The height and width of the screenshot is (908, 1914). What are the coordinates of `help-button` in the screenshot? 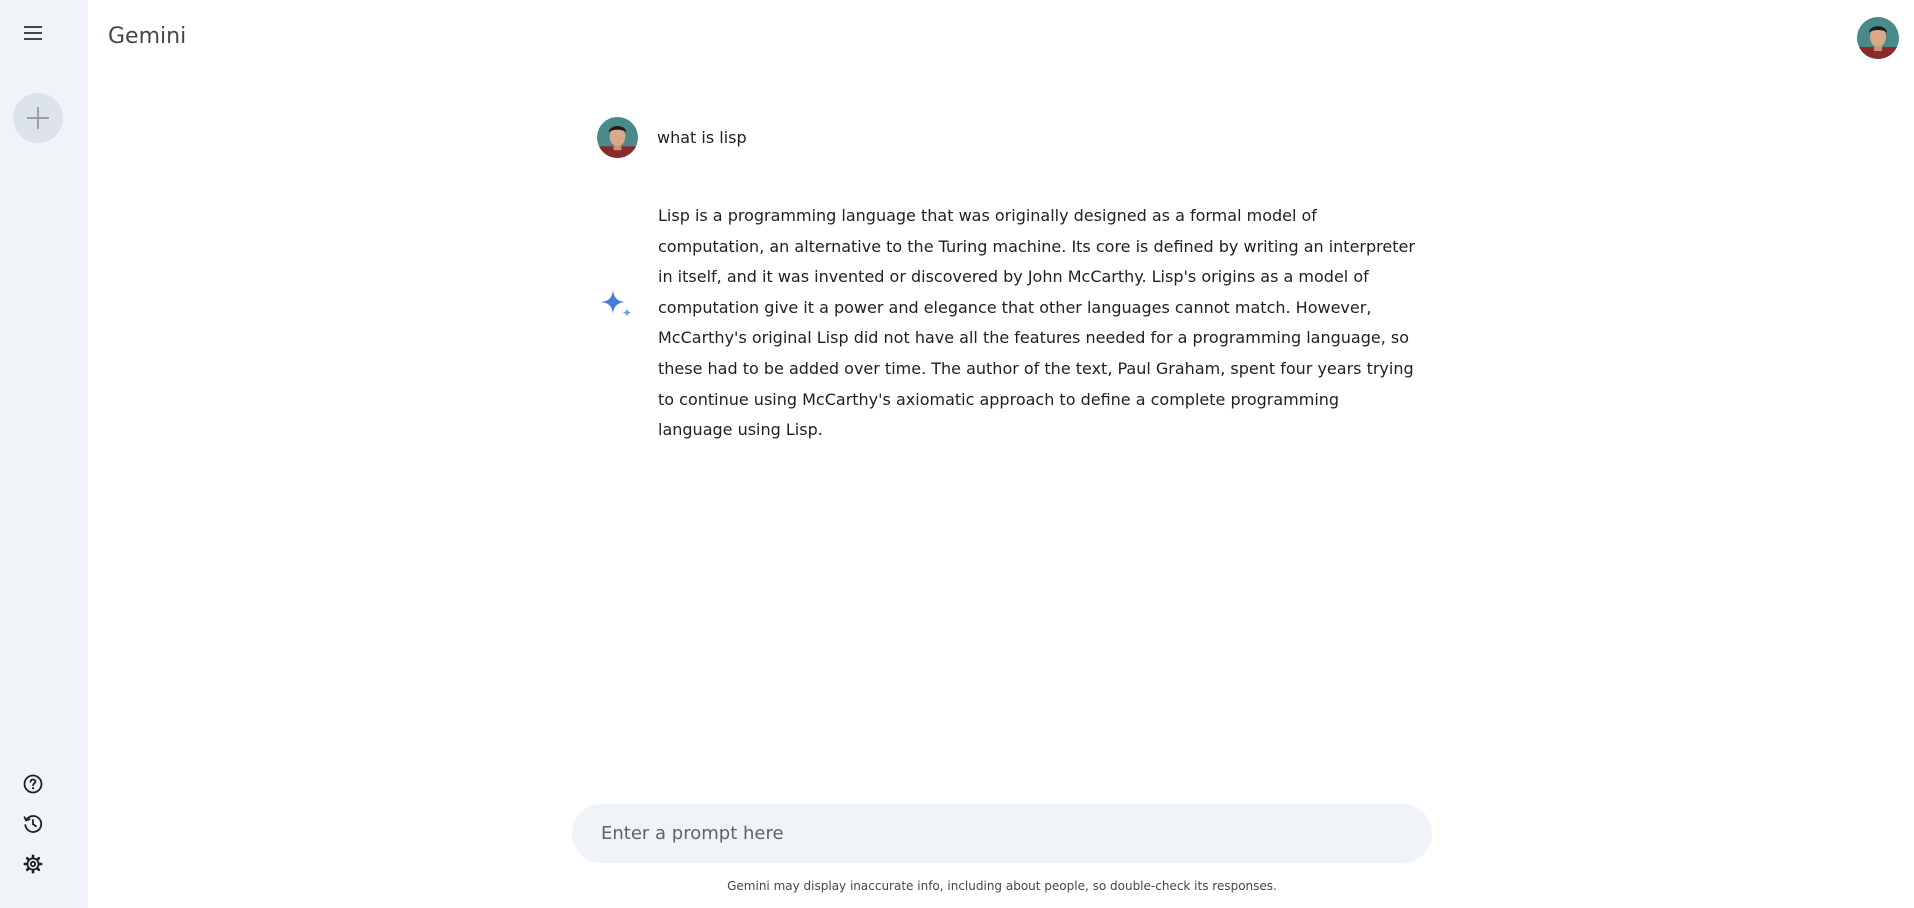 It's located at (33, 784).